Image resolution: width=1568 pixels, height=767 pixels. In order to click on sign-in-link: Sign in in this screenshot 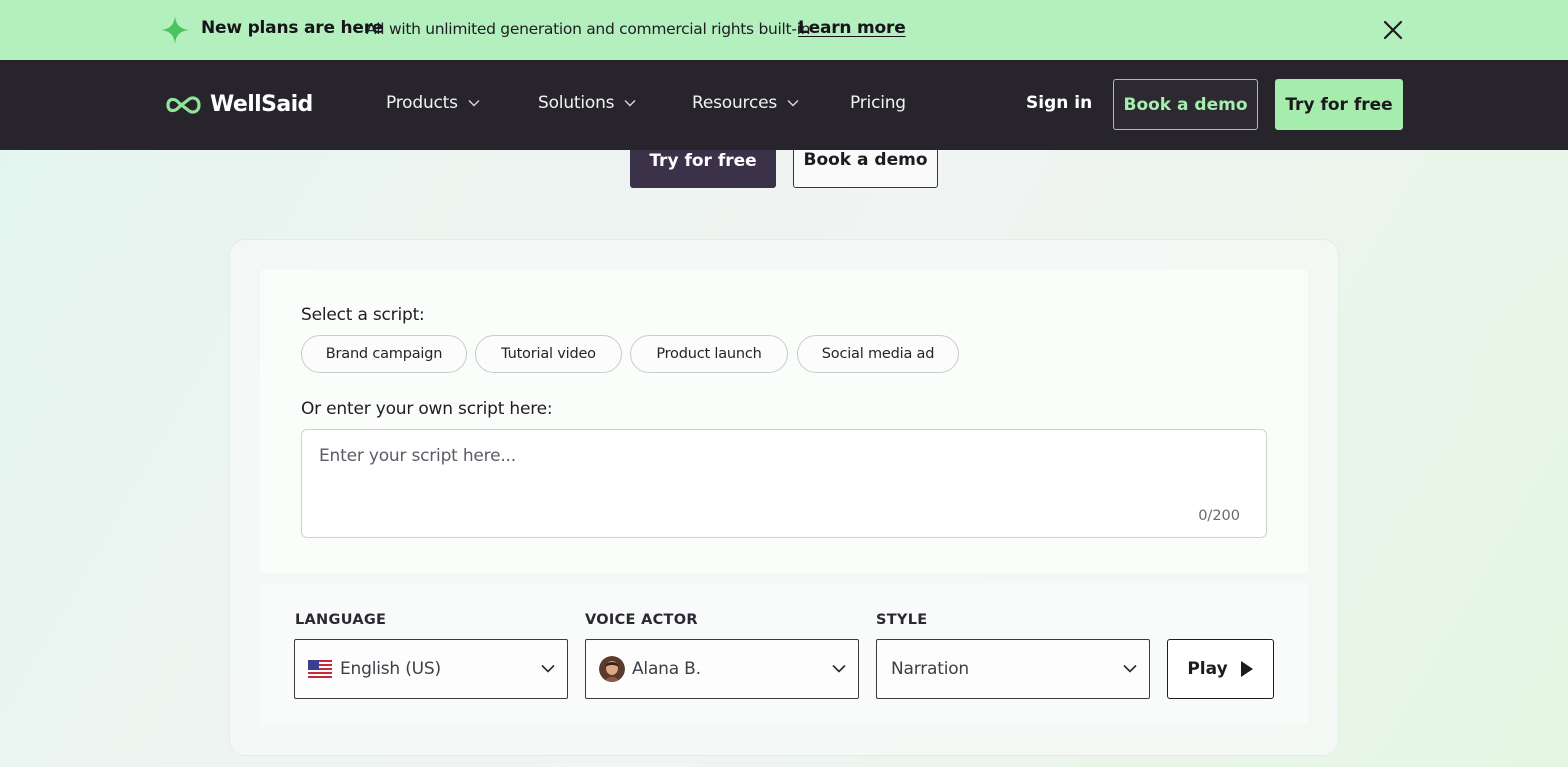, I will do `click(1059, 103)`.